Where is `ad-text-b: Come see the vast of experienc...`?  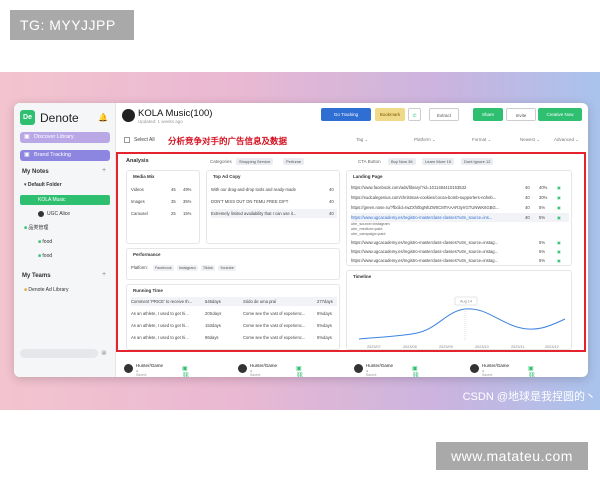
ad-text-b: Come see the vast of experienc... is located at coordinates (274, 313).